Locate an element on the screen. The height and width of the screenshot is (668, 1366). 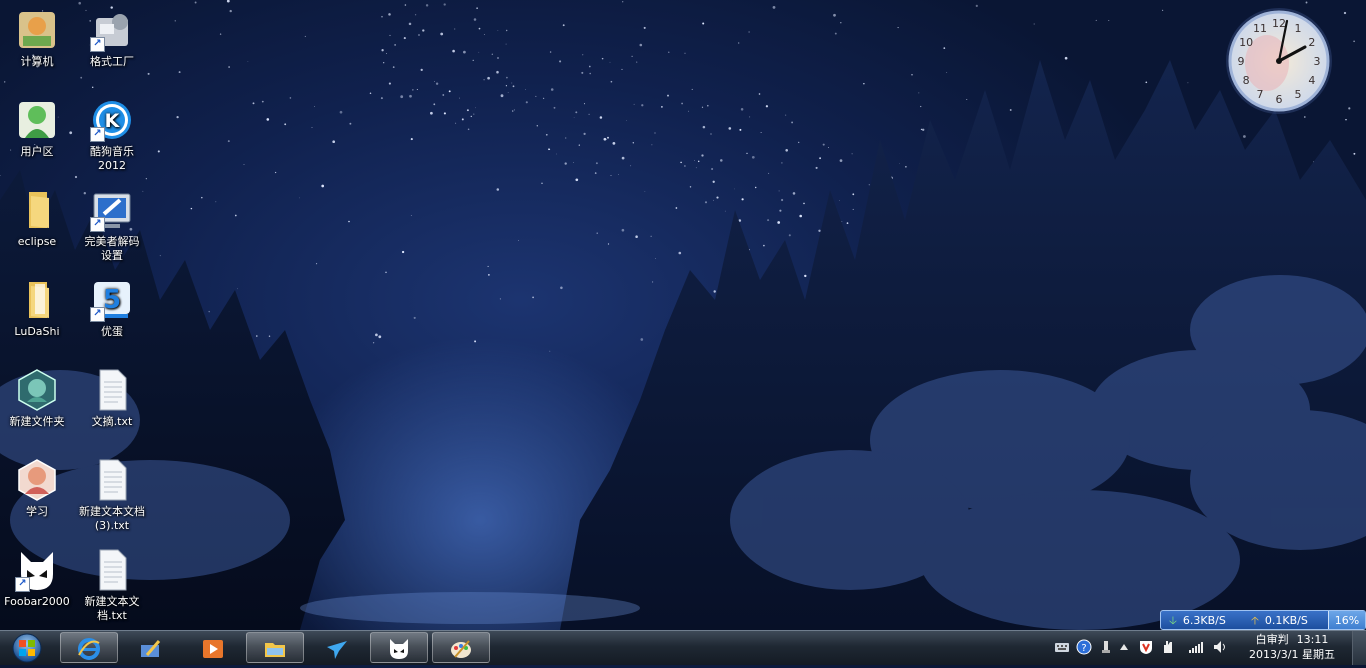
taskbar-media-player-button is located at coordinates (213, 647).